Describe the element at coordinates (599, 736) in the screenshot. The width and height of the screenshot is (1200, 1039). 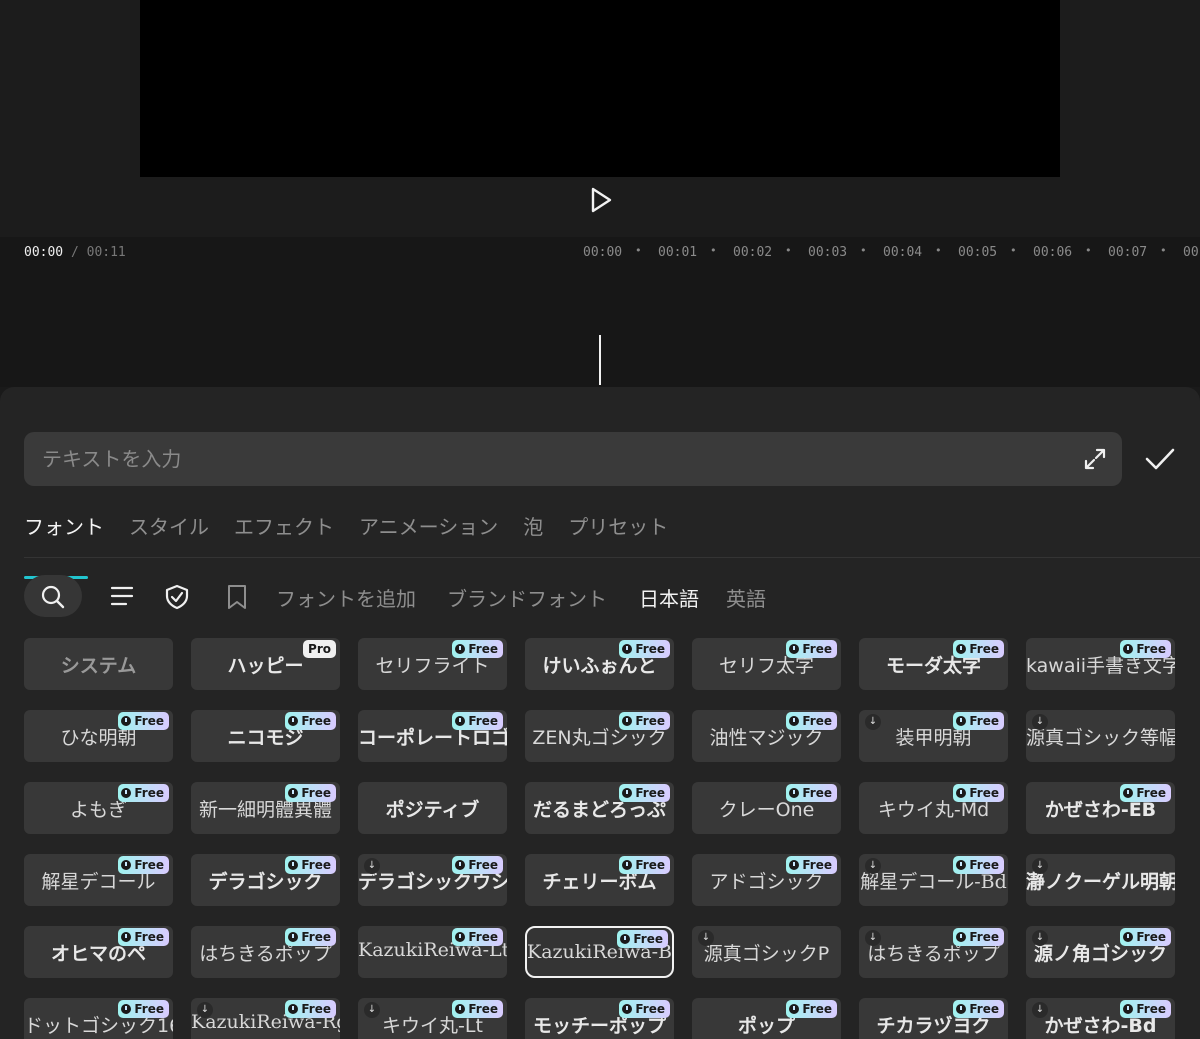
I see `font-item: ZEN丸ゴシック Free` at that location.